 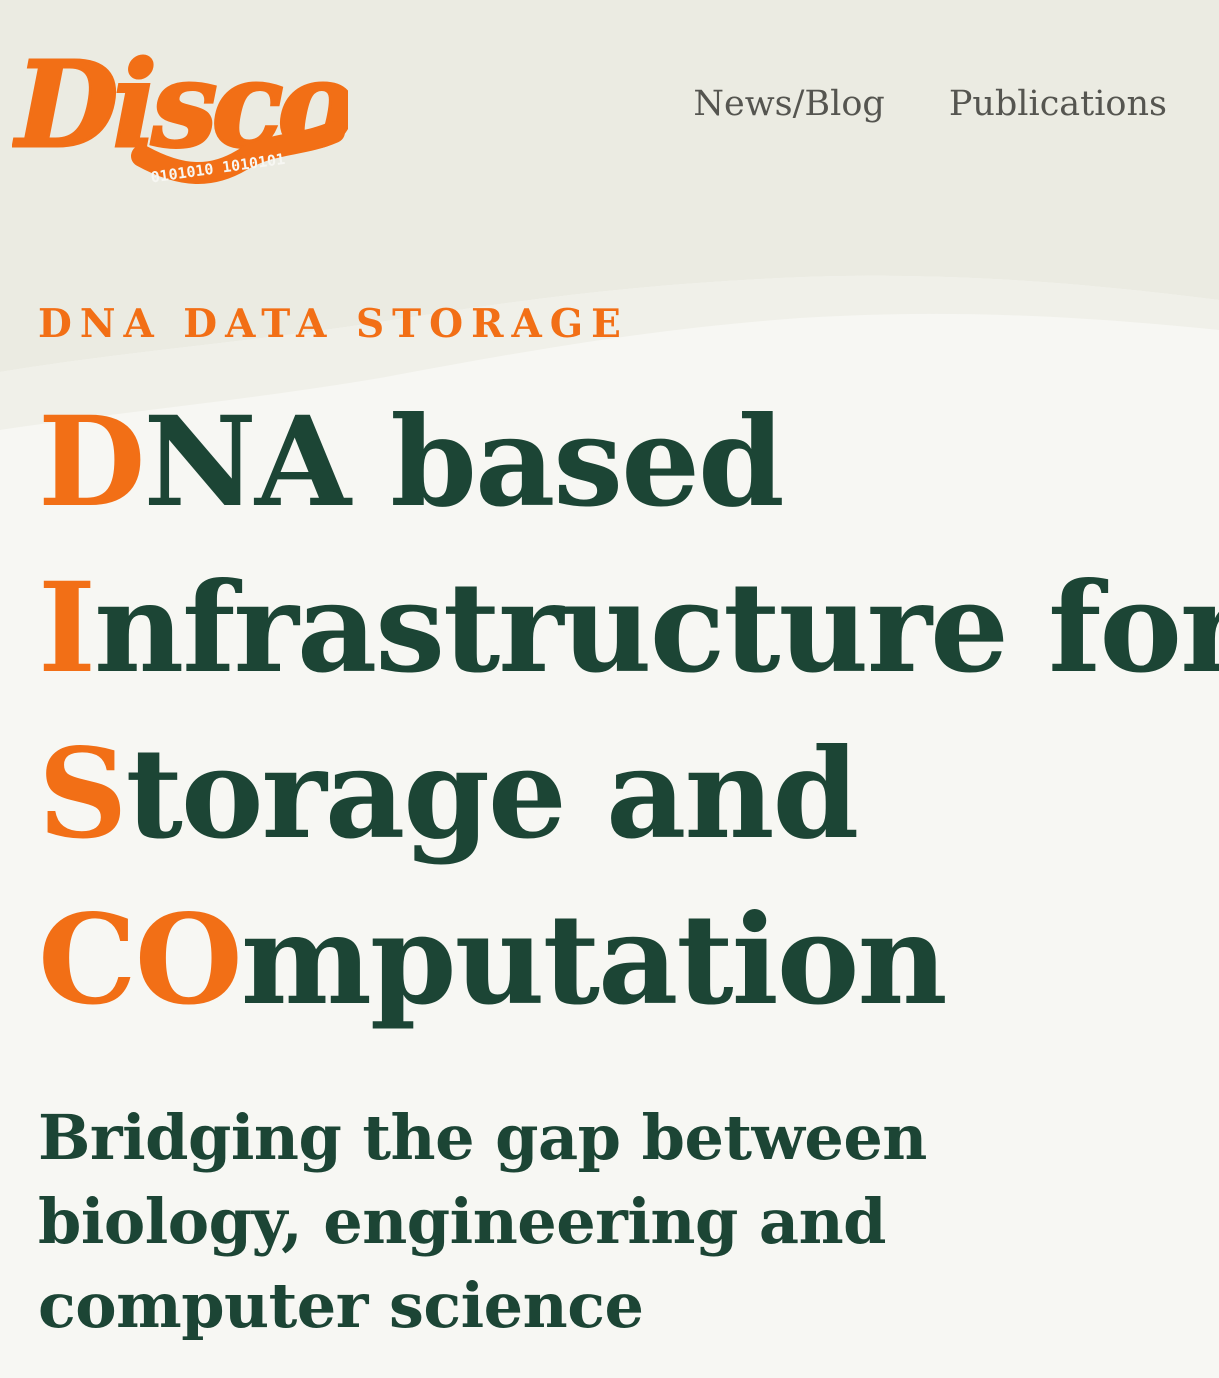 What do you see at coordinates (656, 628) in the screenshot?
I see `title-rest: nfrastructure for` at bounding box center [656, 628].